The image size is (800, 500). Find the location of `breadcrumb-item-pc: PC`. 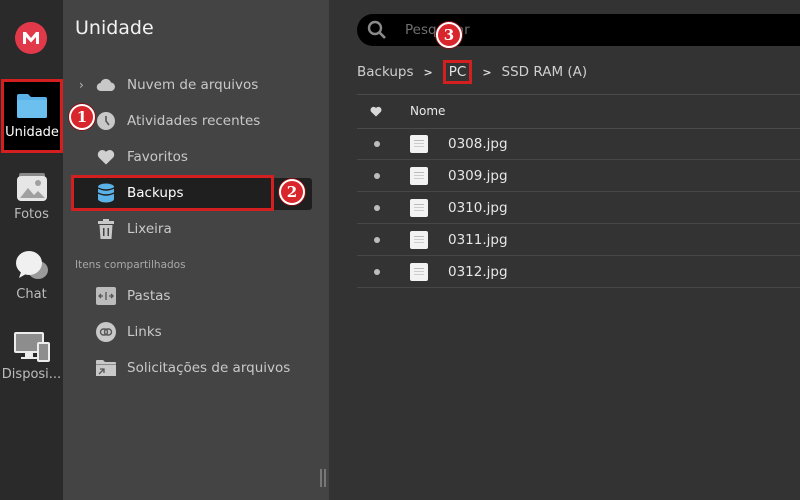

breadcrumb-item-pc: PC is located at coordinates (457, 72).